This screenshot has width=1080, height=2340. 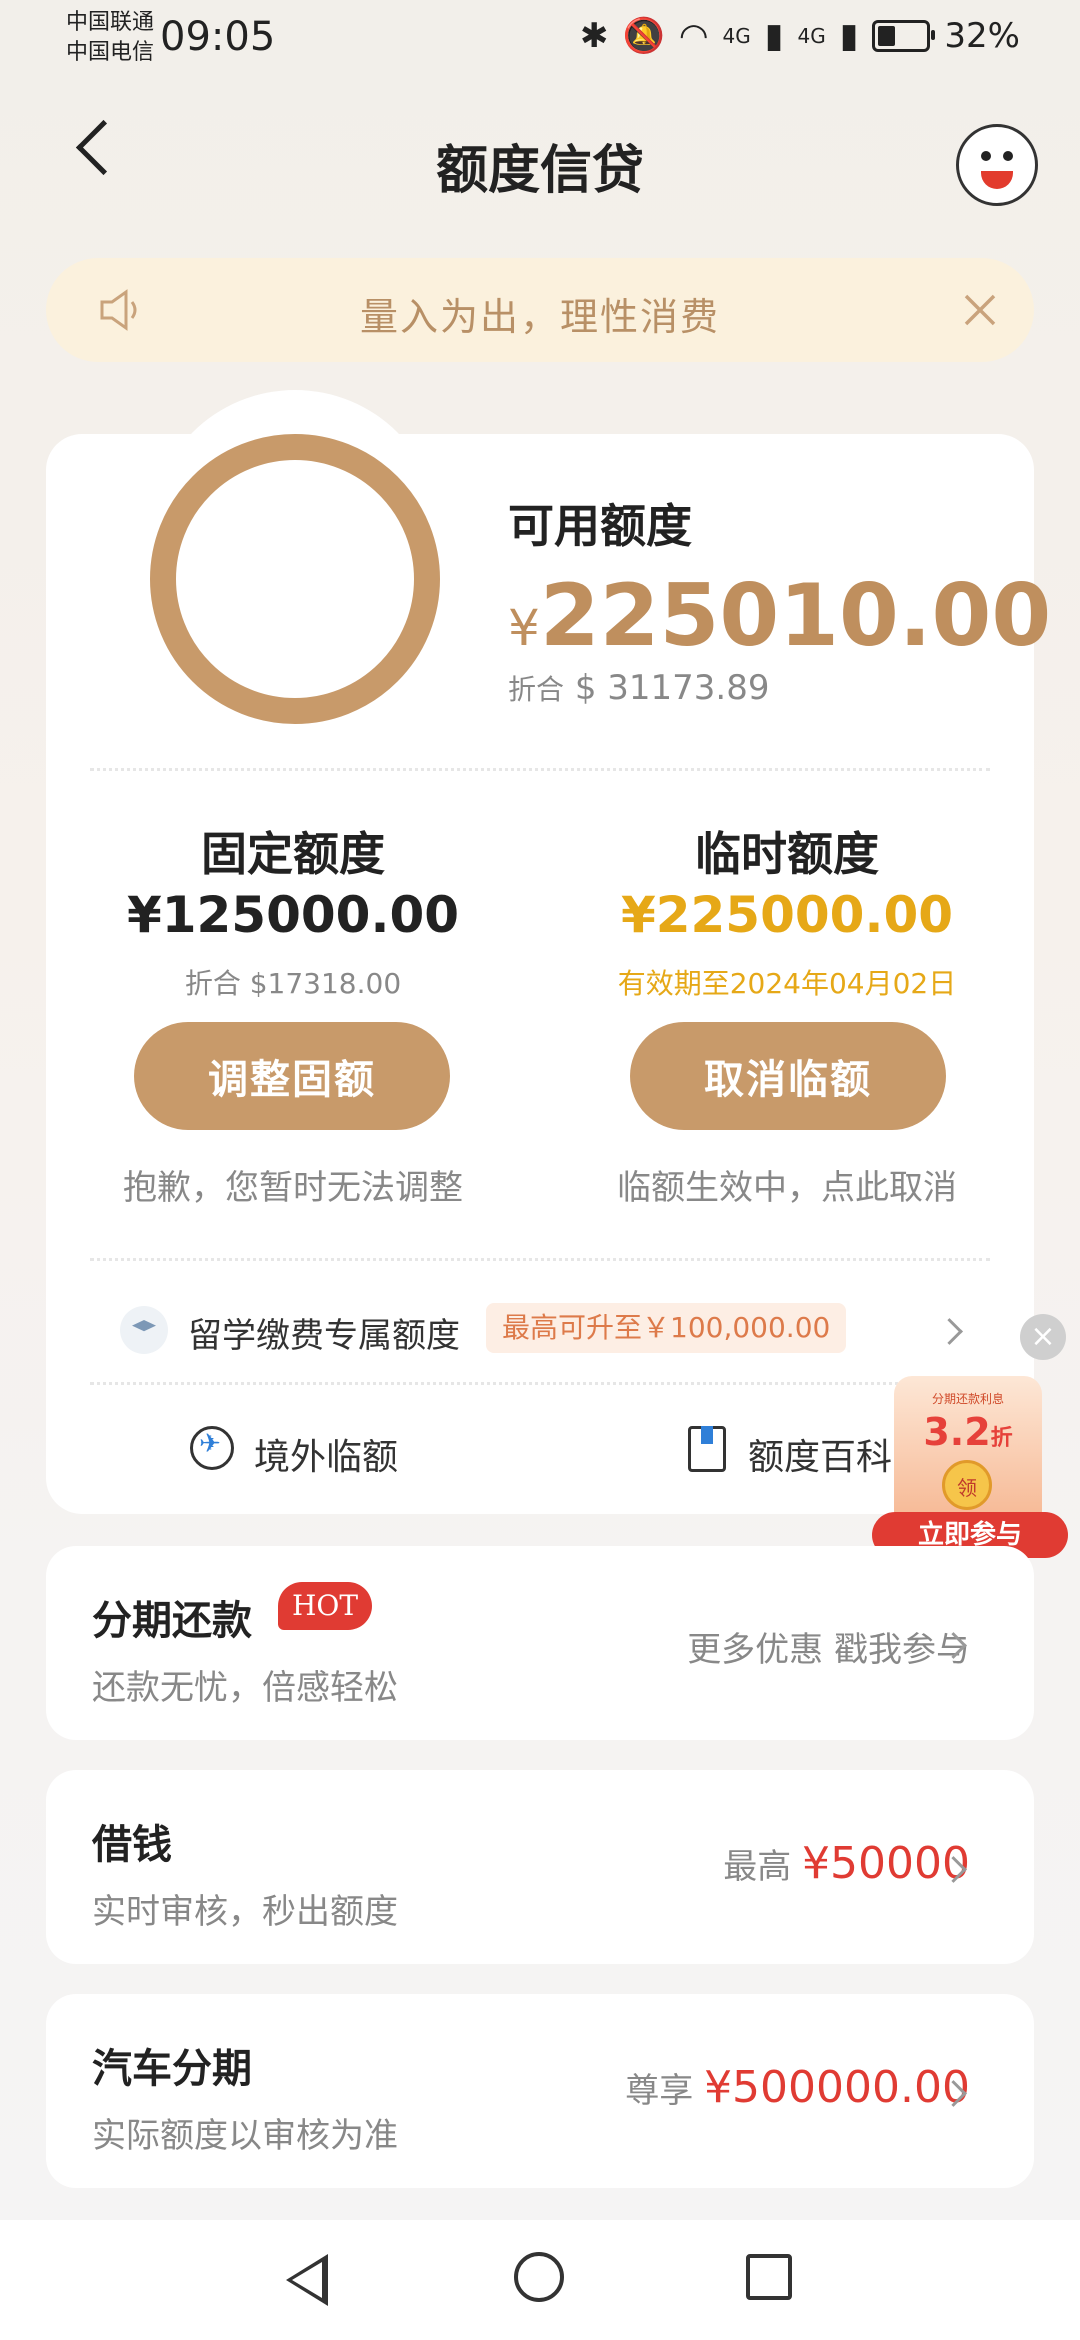 What do you see at coordinates (967, 1485) in the screenshot?
I see `coin-icon: 领` at bounding box center [967, 1485].